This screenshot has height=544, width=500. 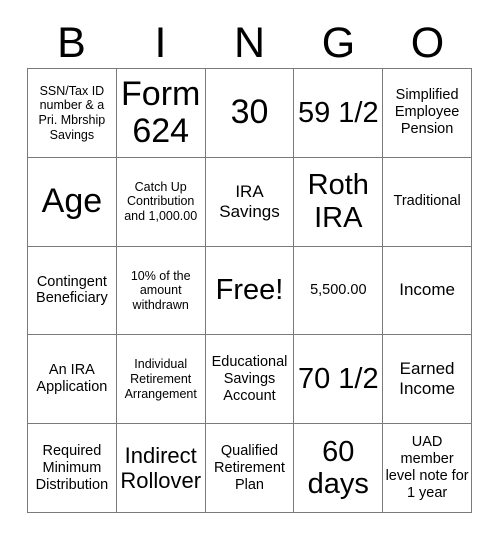 I want to click on bingo-header-letter-i: I, so click(x=160, y=42).